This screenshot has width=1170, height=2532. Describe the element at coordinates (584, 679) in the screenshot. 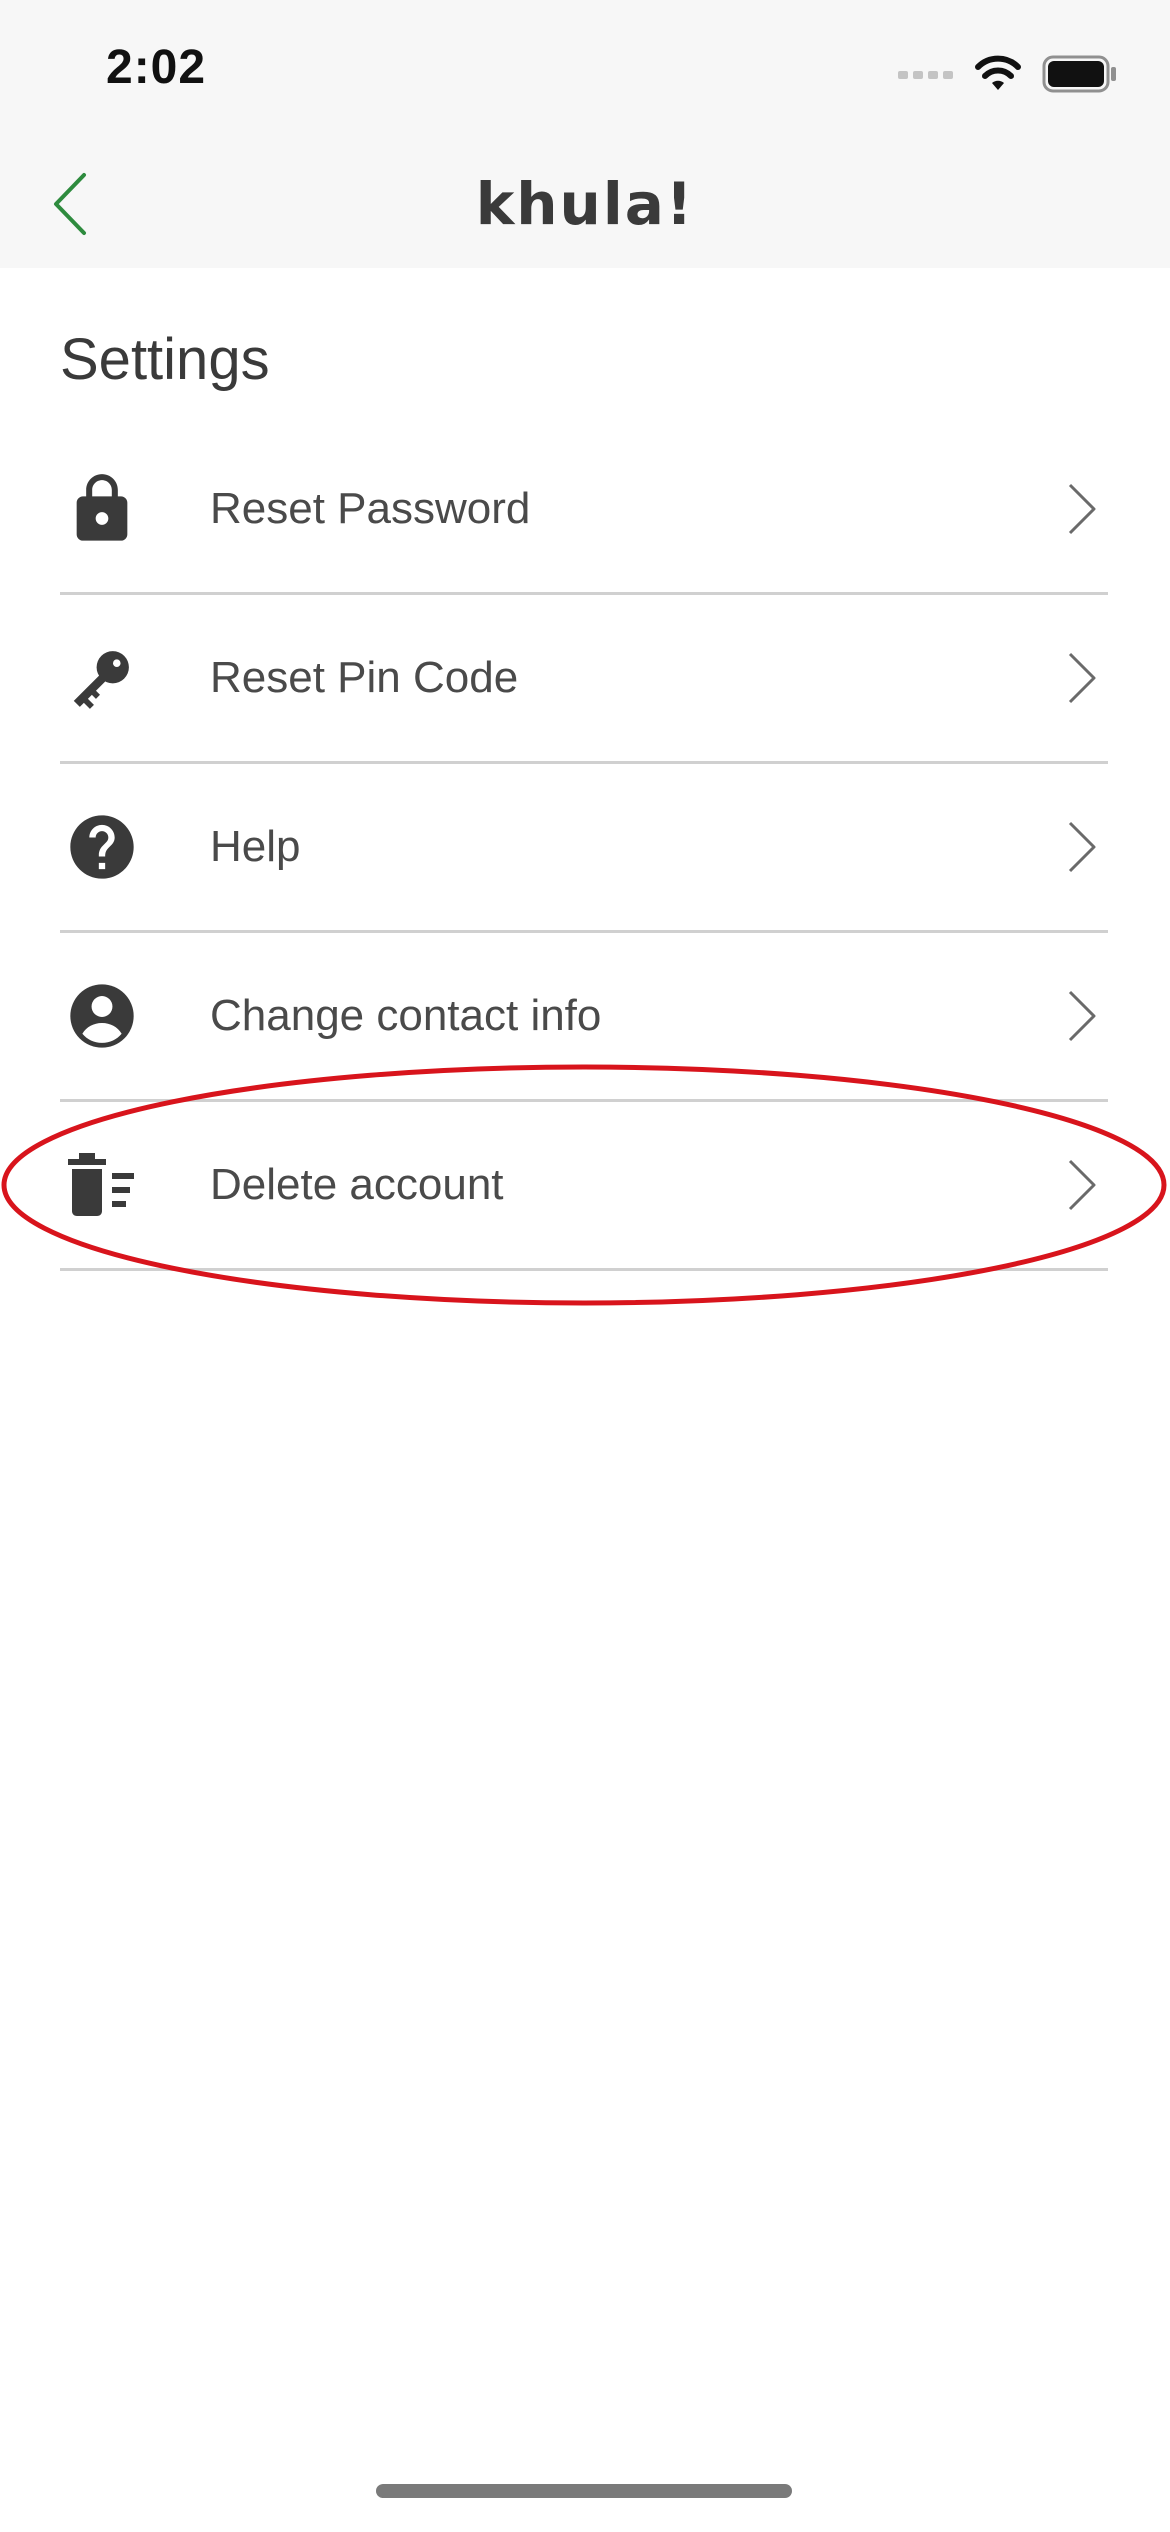

I see `settings-item-reset-pin-code: Reset Pin Code` at that location.